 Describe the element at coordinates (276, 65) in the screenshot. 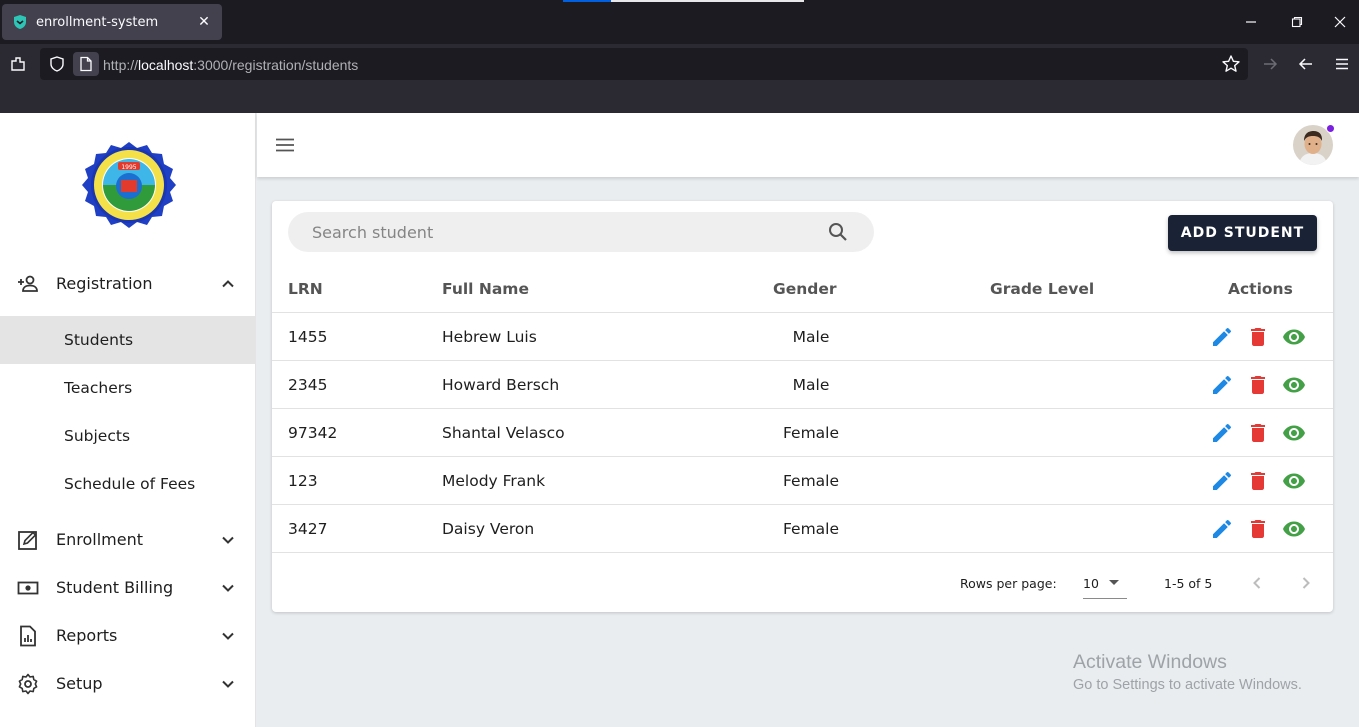

I see `url-path: :3000/registration/students` at that location.